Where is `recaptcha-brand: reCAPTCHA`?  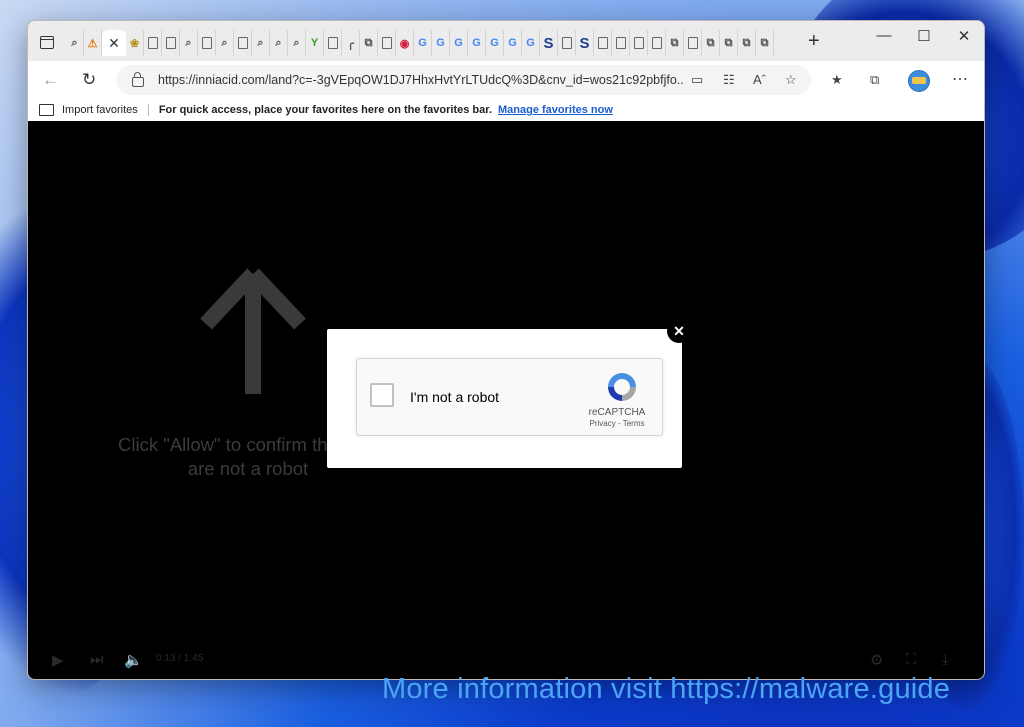 recaptcha-brand: reCAPTCHA is located at coordinates (617, 412).